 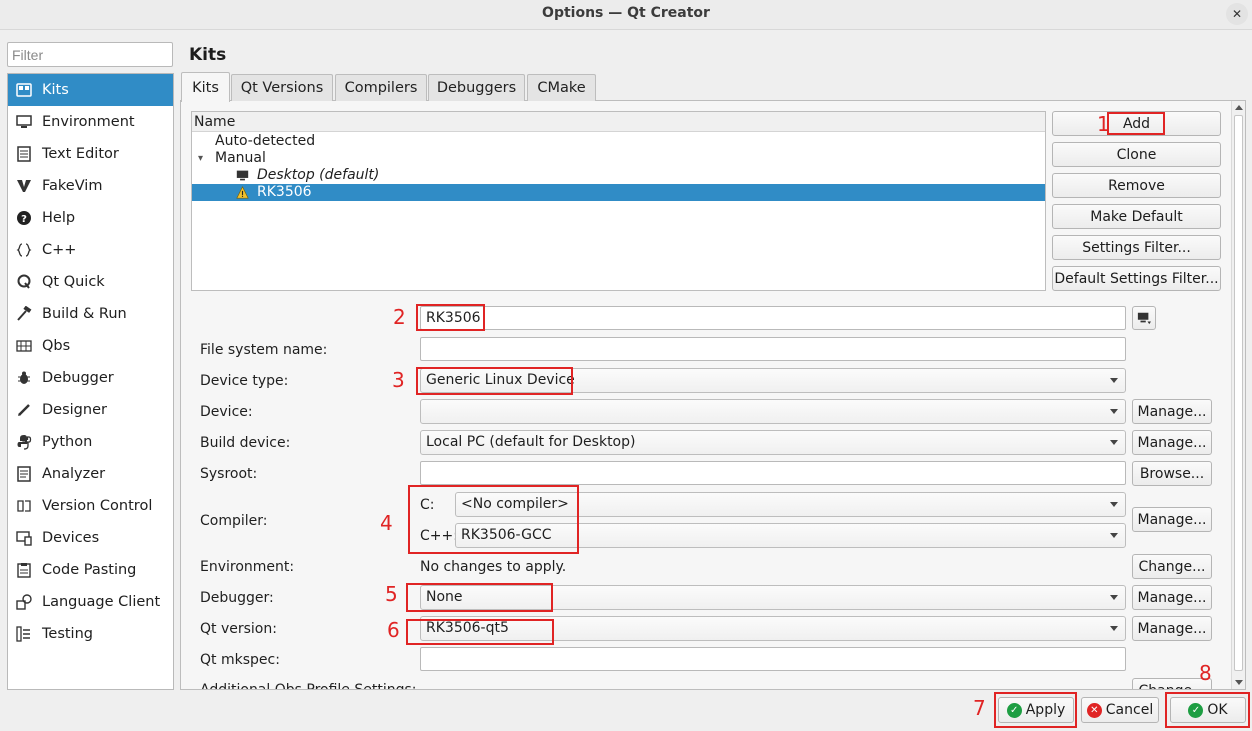 I want to click on scroll-down-icon, so click(x=1239, y=682).